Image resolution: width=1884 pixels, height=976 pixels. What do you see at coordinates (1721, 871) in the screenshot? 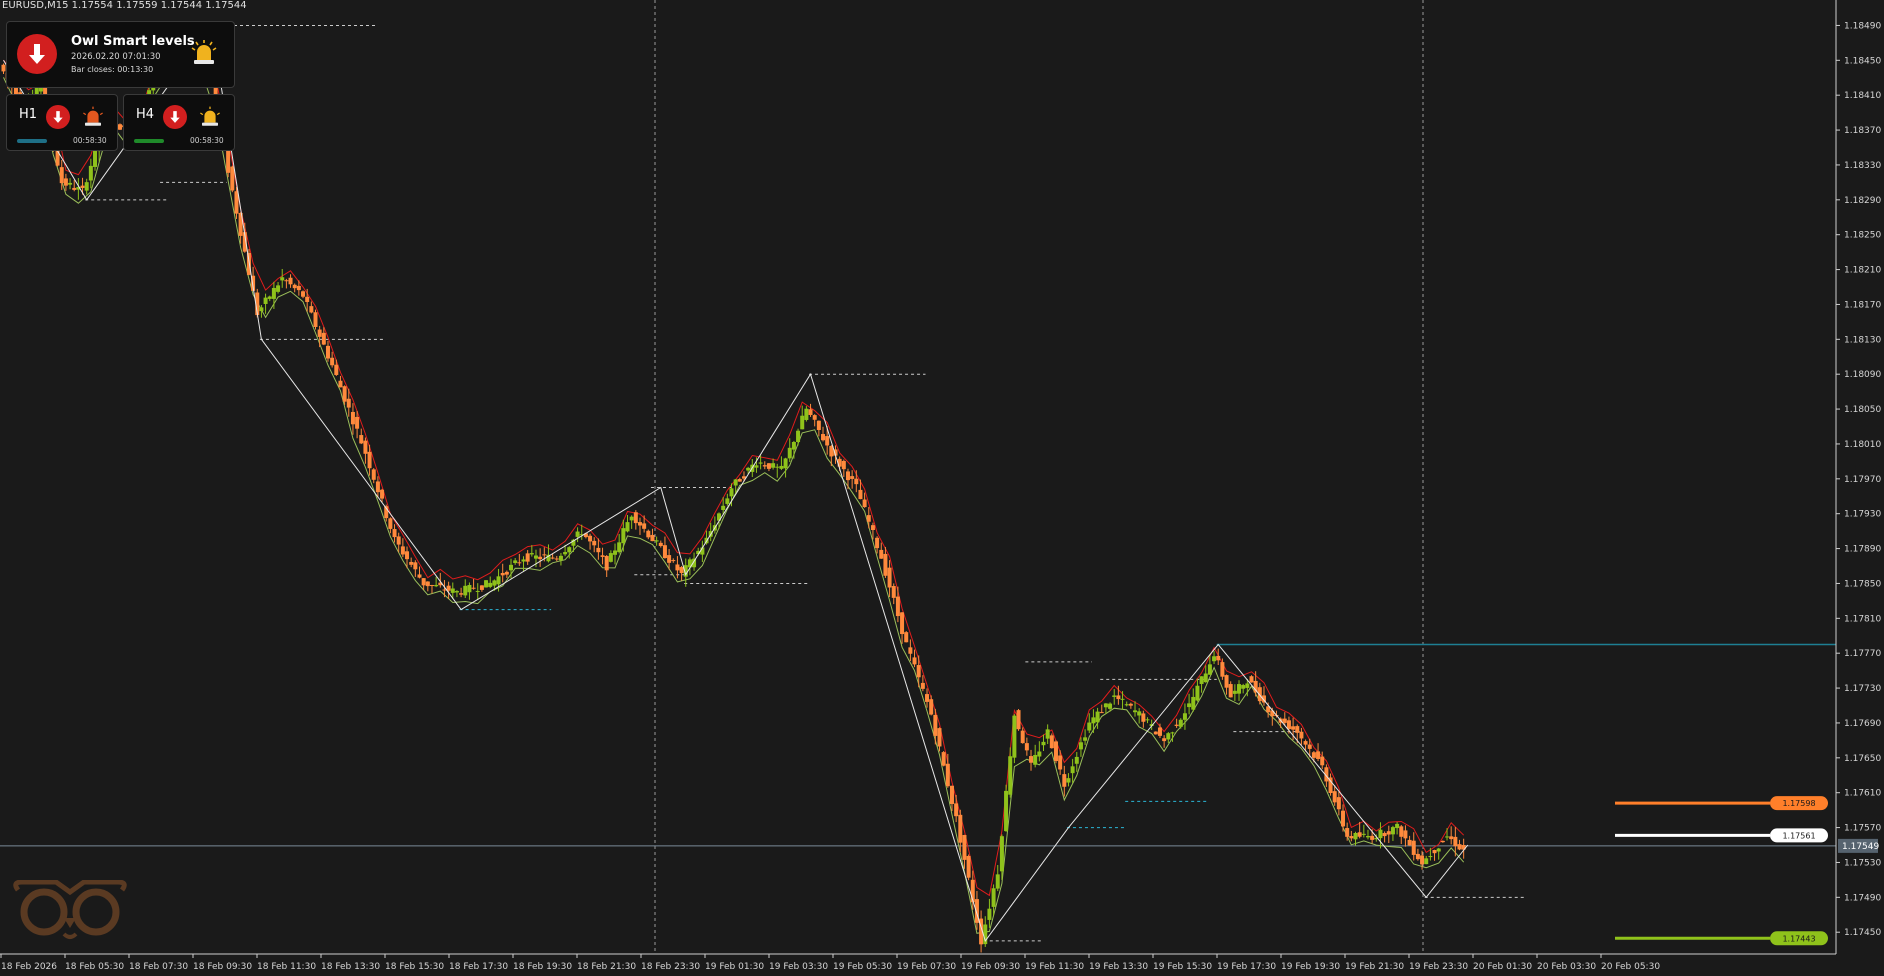
I see `right-level-markers: 1.17598 1.17561 1.17443` at bounding box center [1721, 871].